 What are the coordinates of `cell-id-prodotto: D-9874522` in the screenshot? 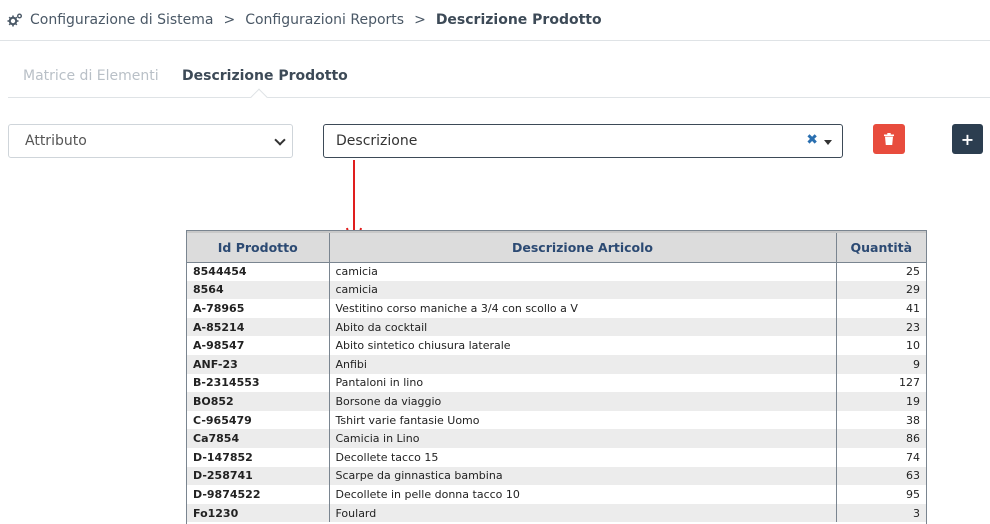 It's located at (258, 494).